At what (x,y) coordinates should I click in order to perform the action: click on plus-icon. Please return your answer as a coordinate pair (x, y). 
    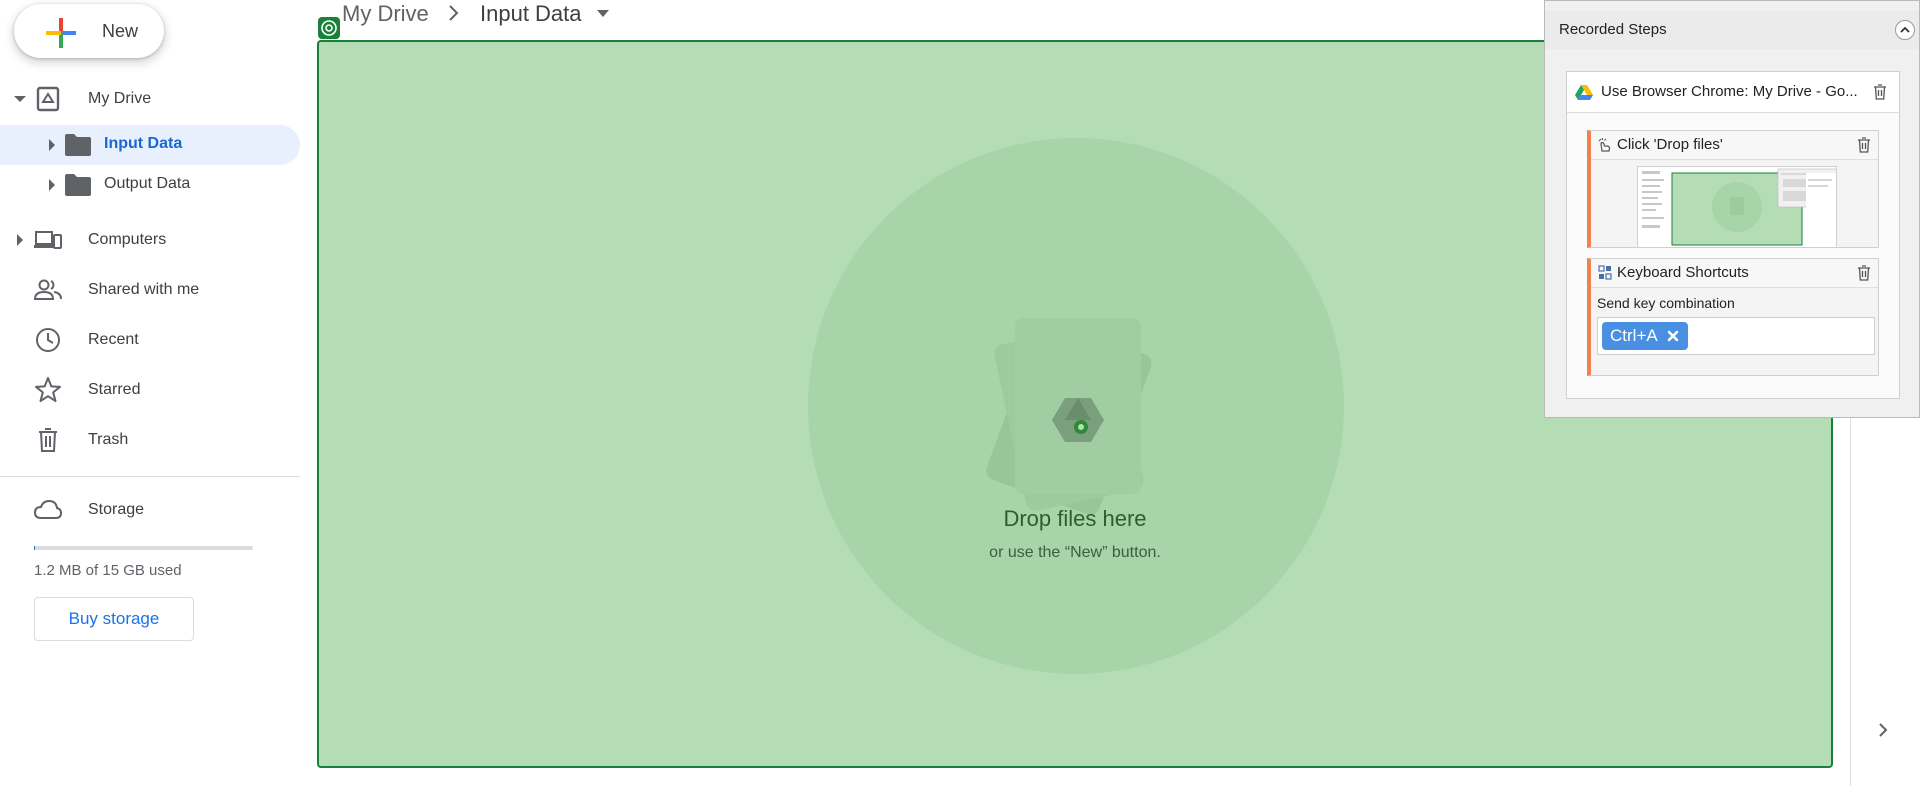
    Looking at the image, I should click on (61, 33).